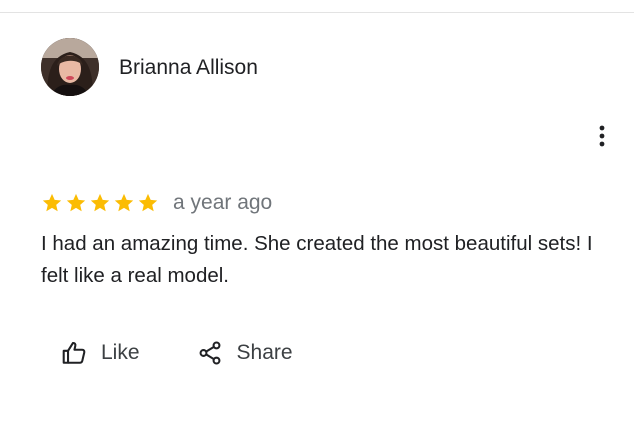  What do you see at coordinates (317, 12) in the screenshot?
I see `top-divider` at bounding box center [317, 12].